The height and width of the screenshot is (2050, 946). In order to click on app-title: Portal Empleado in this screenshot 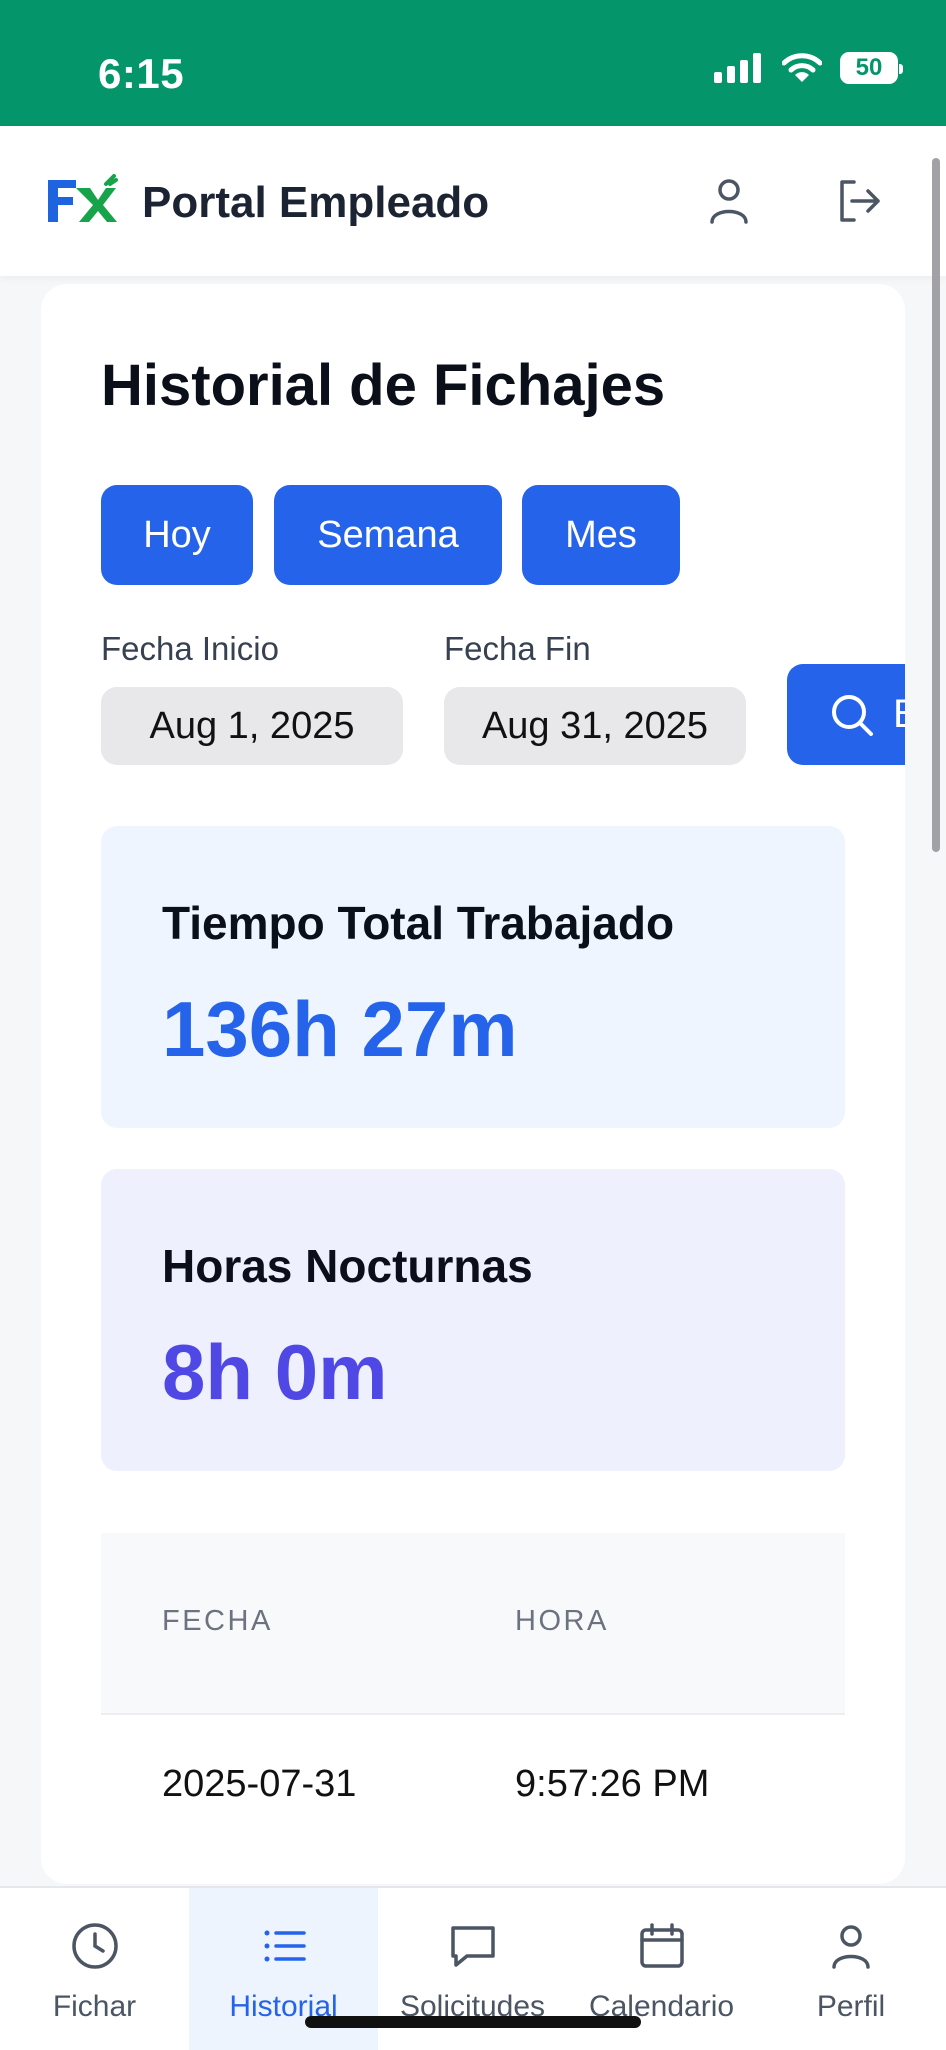, I will do `click(316, 202)`.